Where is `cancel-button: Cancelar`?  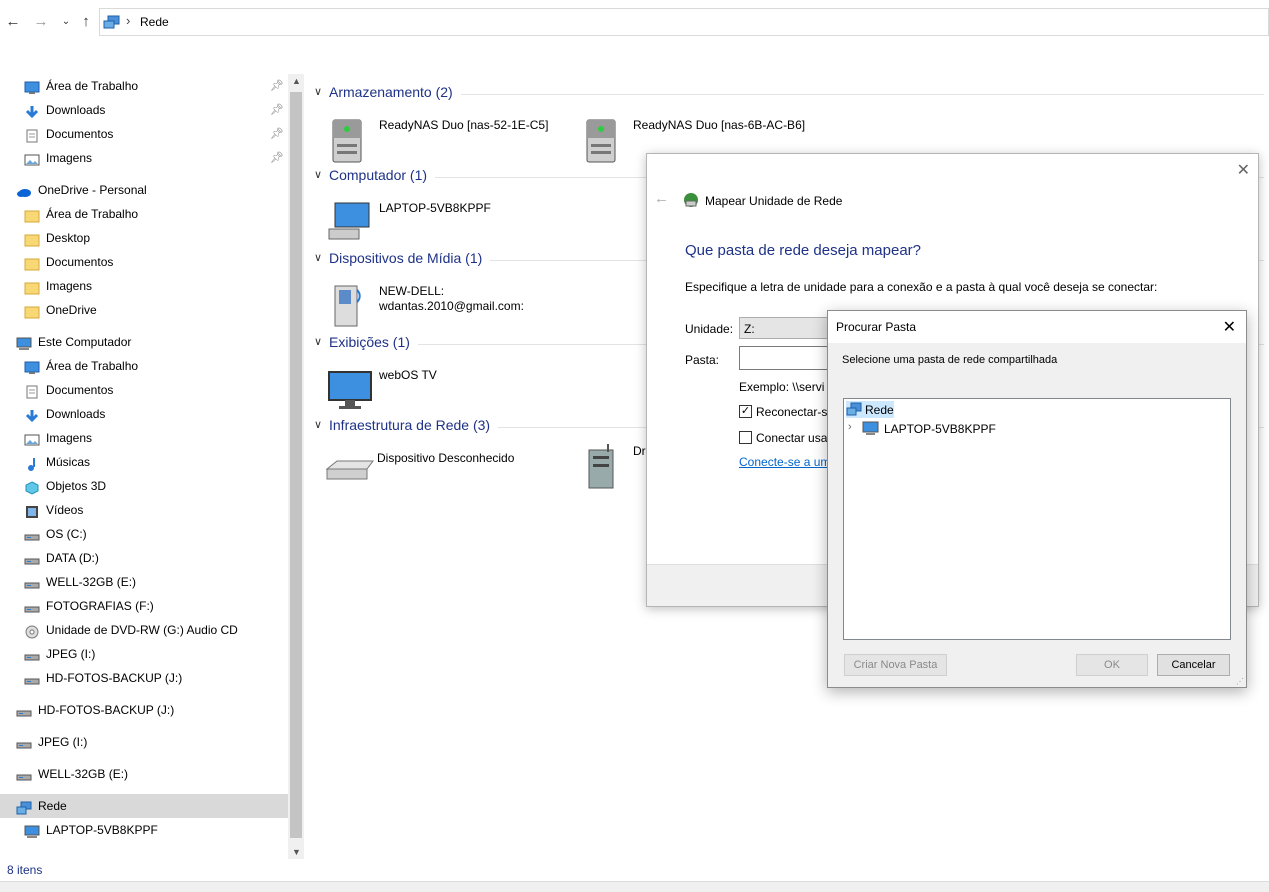
cancel-button: Cancelar is located at coordinates (1193, 665).